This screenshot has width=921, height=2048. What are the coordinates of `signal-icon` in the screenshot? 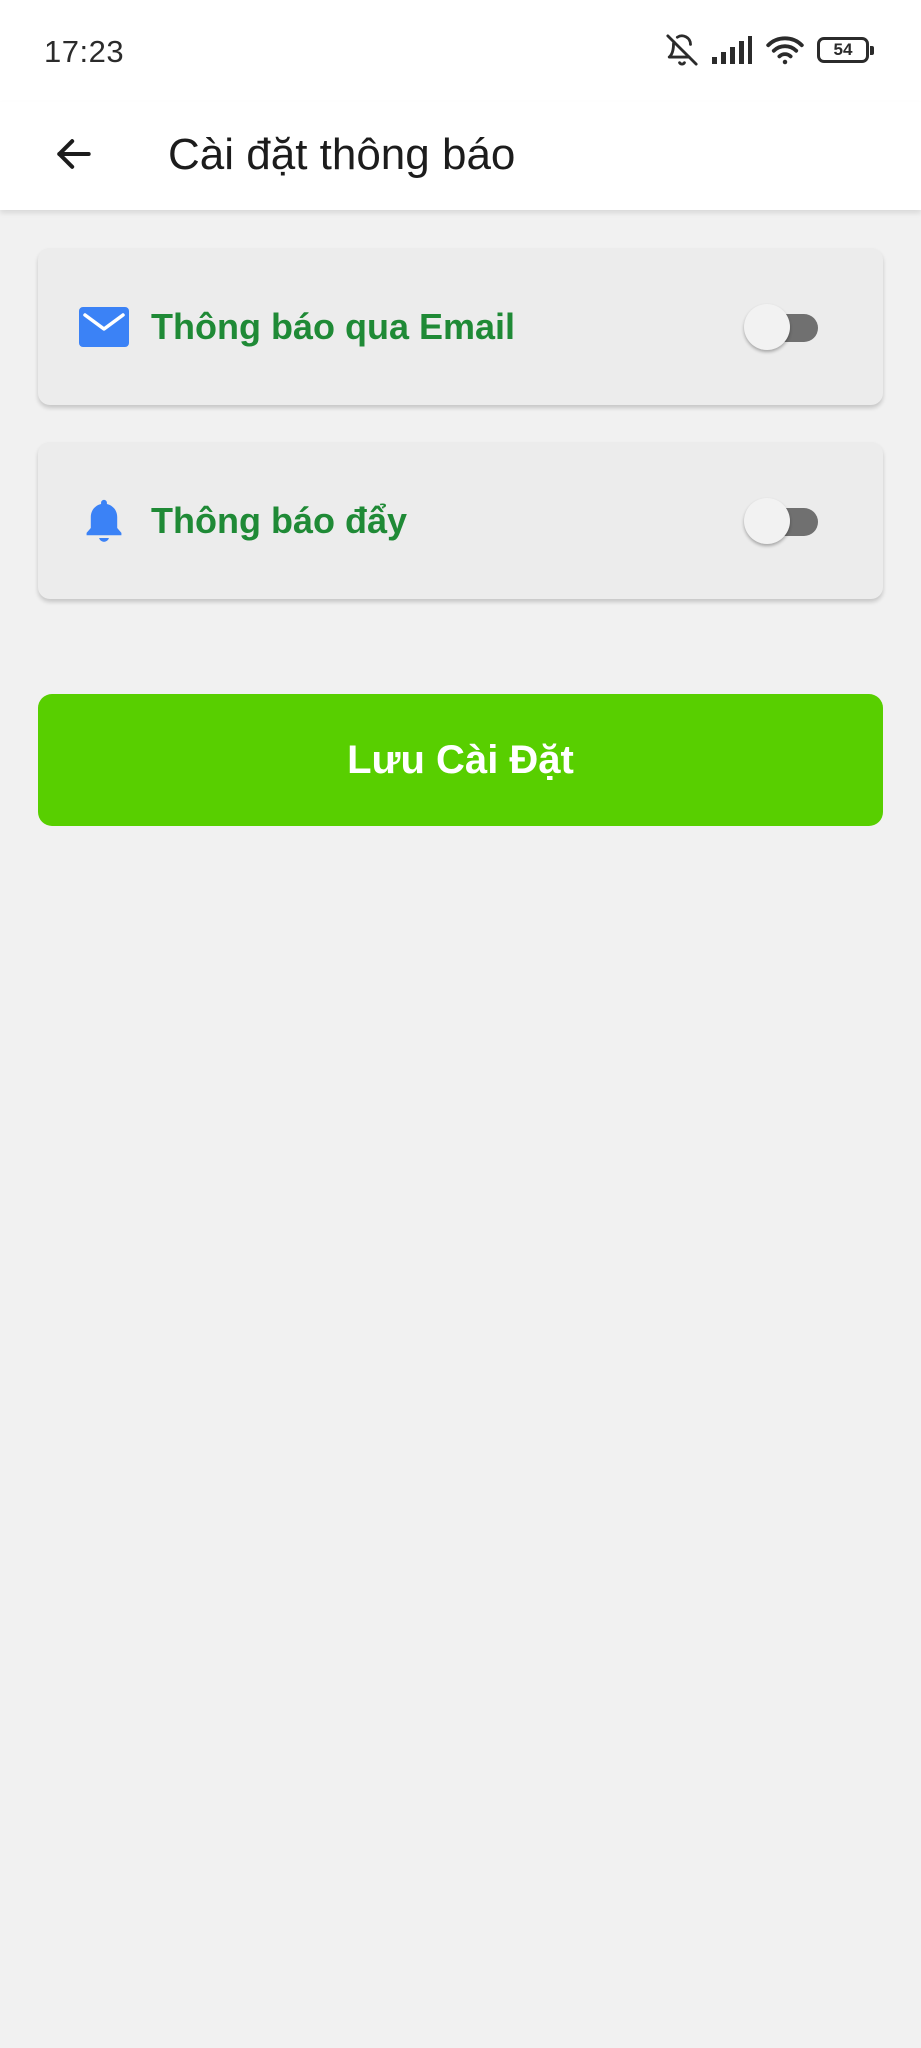 It's located at (732, 50).